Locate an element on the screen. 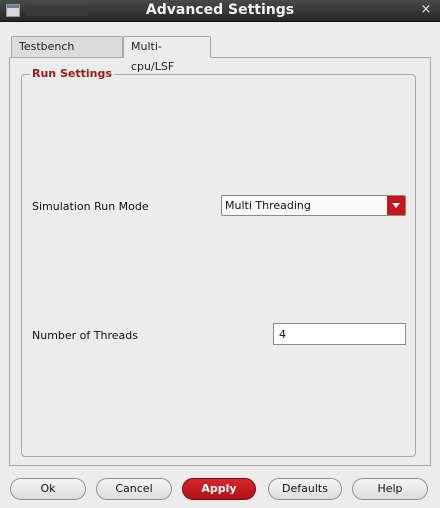  run-mode-label: Simulation Run Mode is located at coordinates (90, 206).